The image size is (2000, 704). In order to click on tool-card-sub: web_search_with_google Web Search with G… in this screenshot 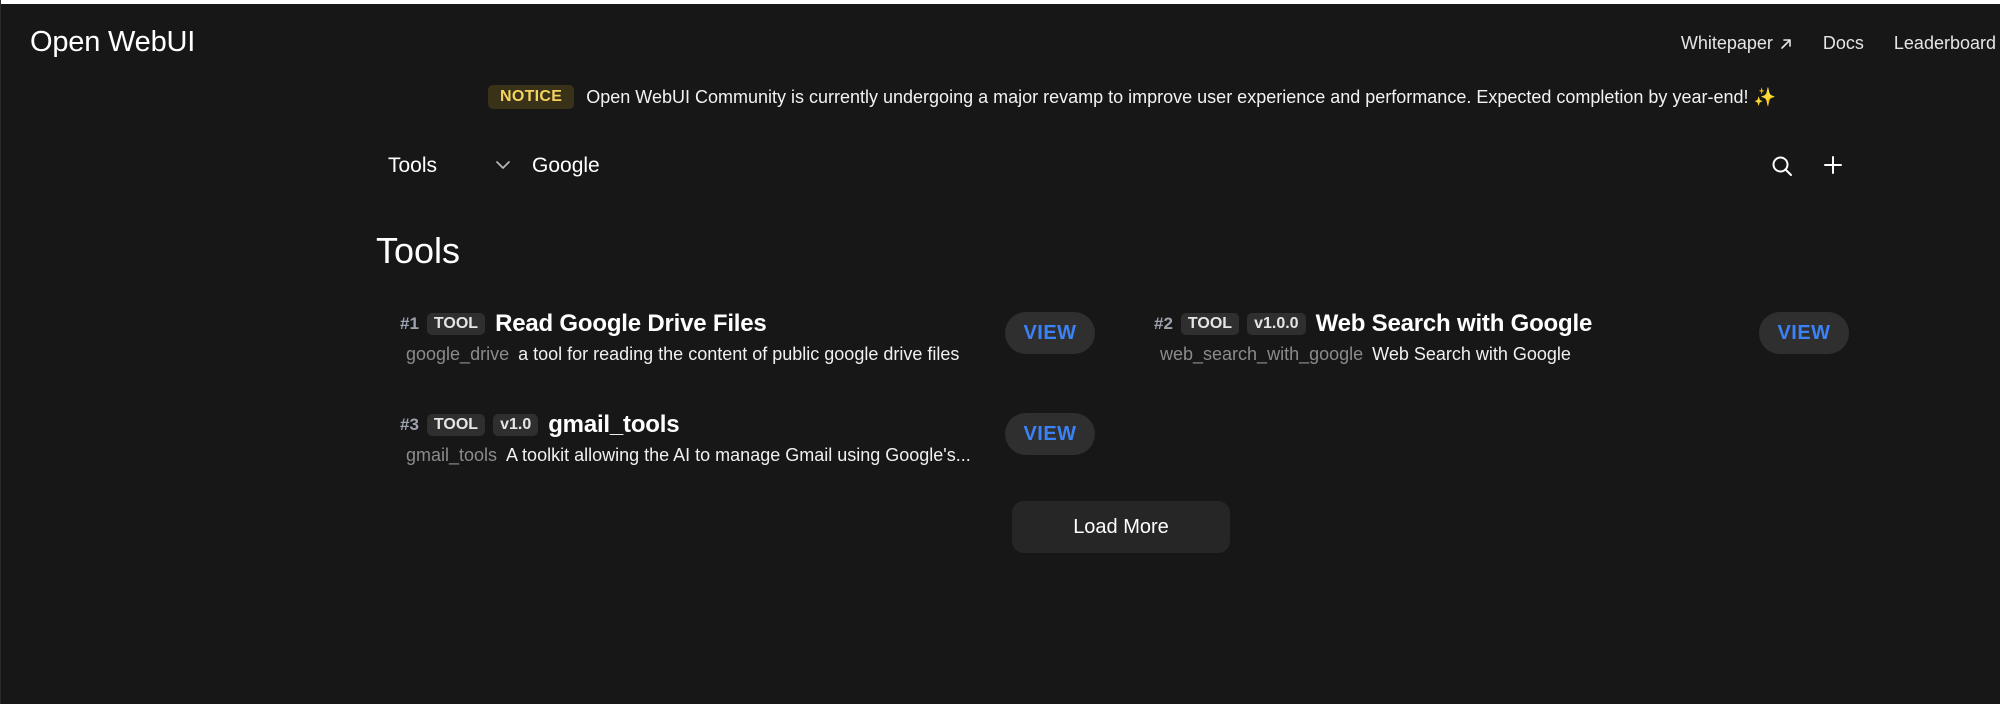, I will do `click(1365, 354)`.